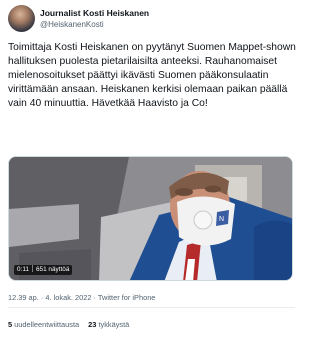 The width and height of the screenshot is (320, 339). I want to click on avatar, so click(21, 18).